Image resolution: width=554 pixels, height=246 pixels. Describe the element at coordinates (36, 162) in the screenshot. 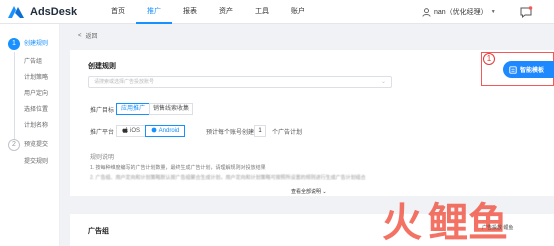

I see `sidebar-item-submit-rules: 提交规则` at that location.